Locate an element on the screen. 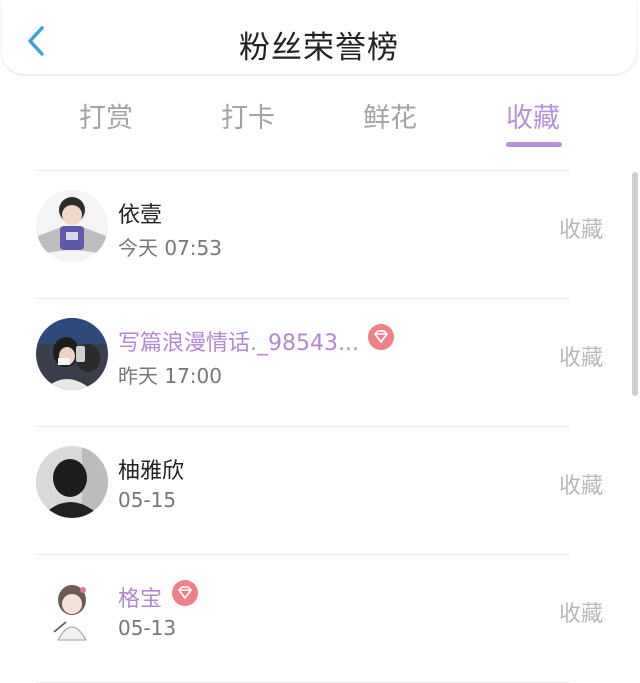 The width and height of the screenshot is (640, 683). tab-flowers: 鲜花 is located at coordinates (390, 115).